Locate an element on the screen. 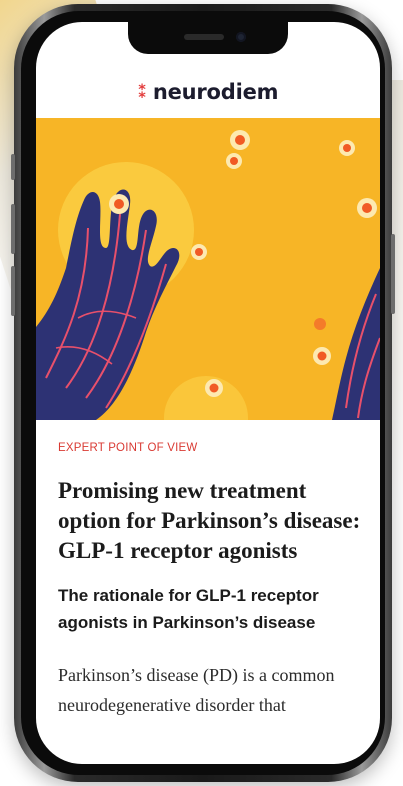 The width and height of the screenshot is (403, 786). logo-mark-icon: ⁑ is located at coordinates (142, 92).